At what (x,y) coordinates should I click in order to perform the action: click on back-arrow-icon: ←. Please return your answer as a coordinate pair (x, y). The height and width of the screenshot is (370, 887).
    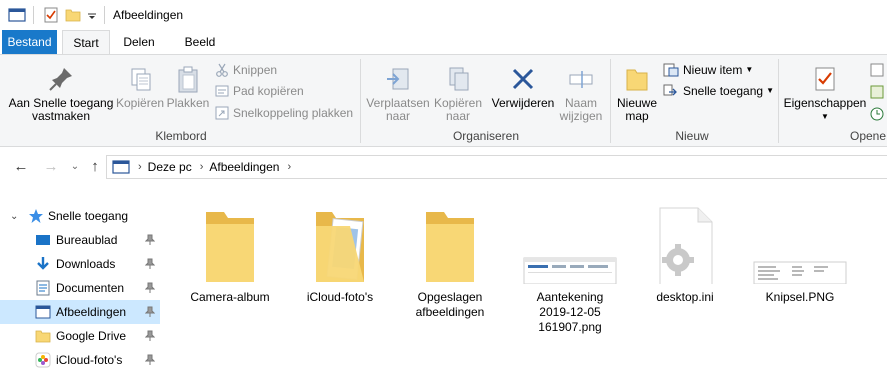
    Looking at the image, I should click on (21, 167).